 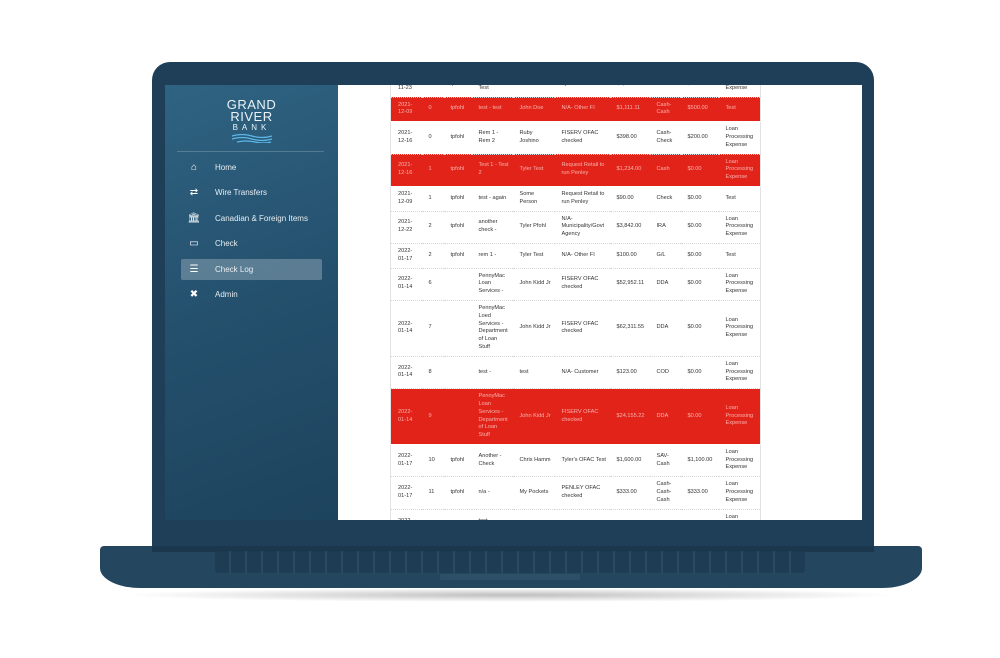 What do you see at coordinates (699, 110) in the screenshot?
I see `cell-cash-amount: $500.00` at bounding box center [699, 110].